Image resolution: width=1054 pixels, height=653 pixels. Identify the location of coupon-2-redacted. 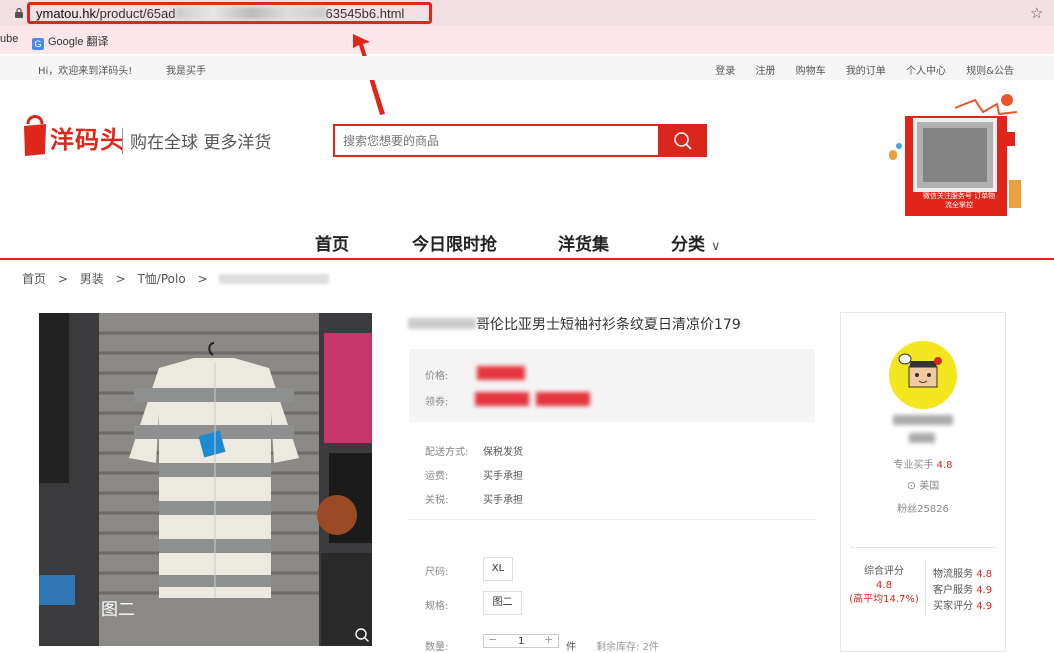
(563, 399).